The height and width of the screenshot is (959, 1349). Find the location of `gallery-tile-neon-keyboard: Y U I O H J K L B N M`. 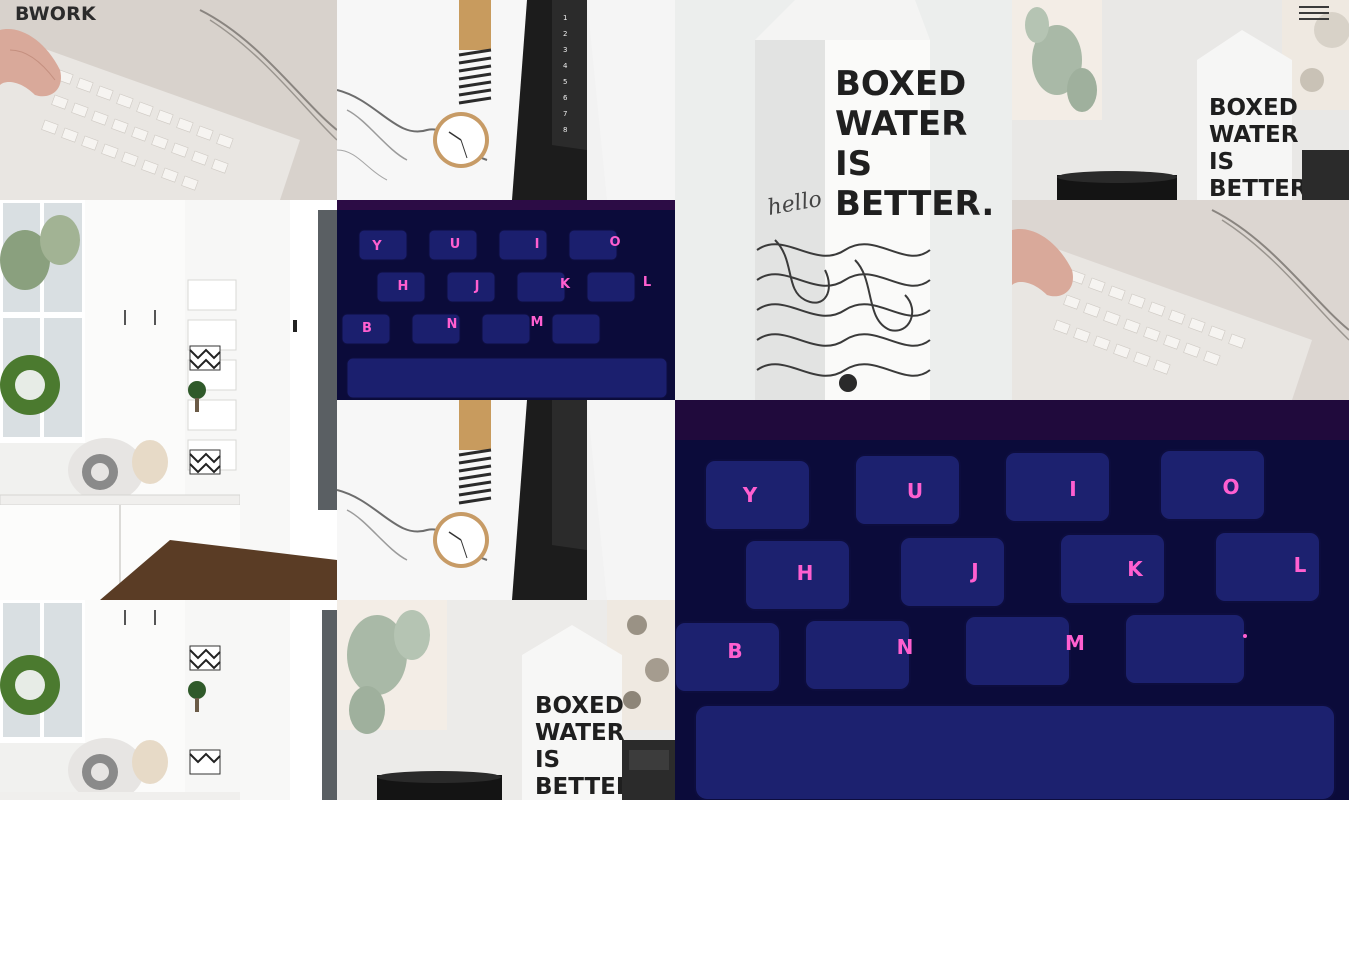

gallery-tile-neon-keyboard: Y U I O H J K L B N M is located at coordinates (506, 300).